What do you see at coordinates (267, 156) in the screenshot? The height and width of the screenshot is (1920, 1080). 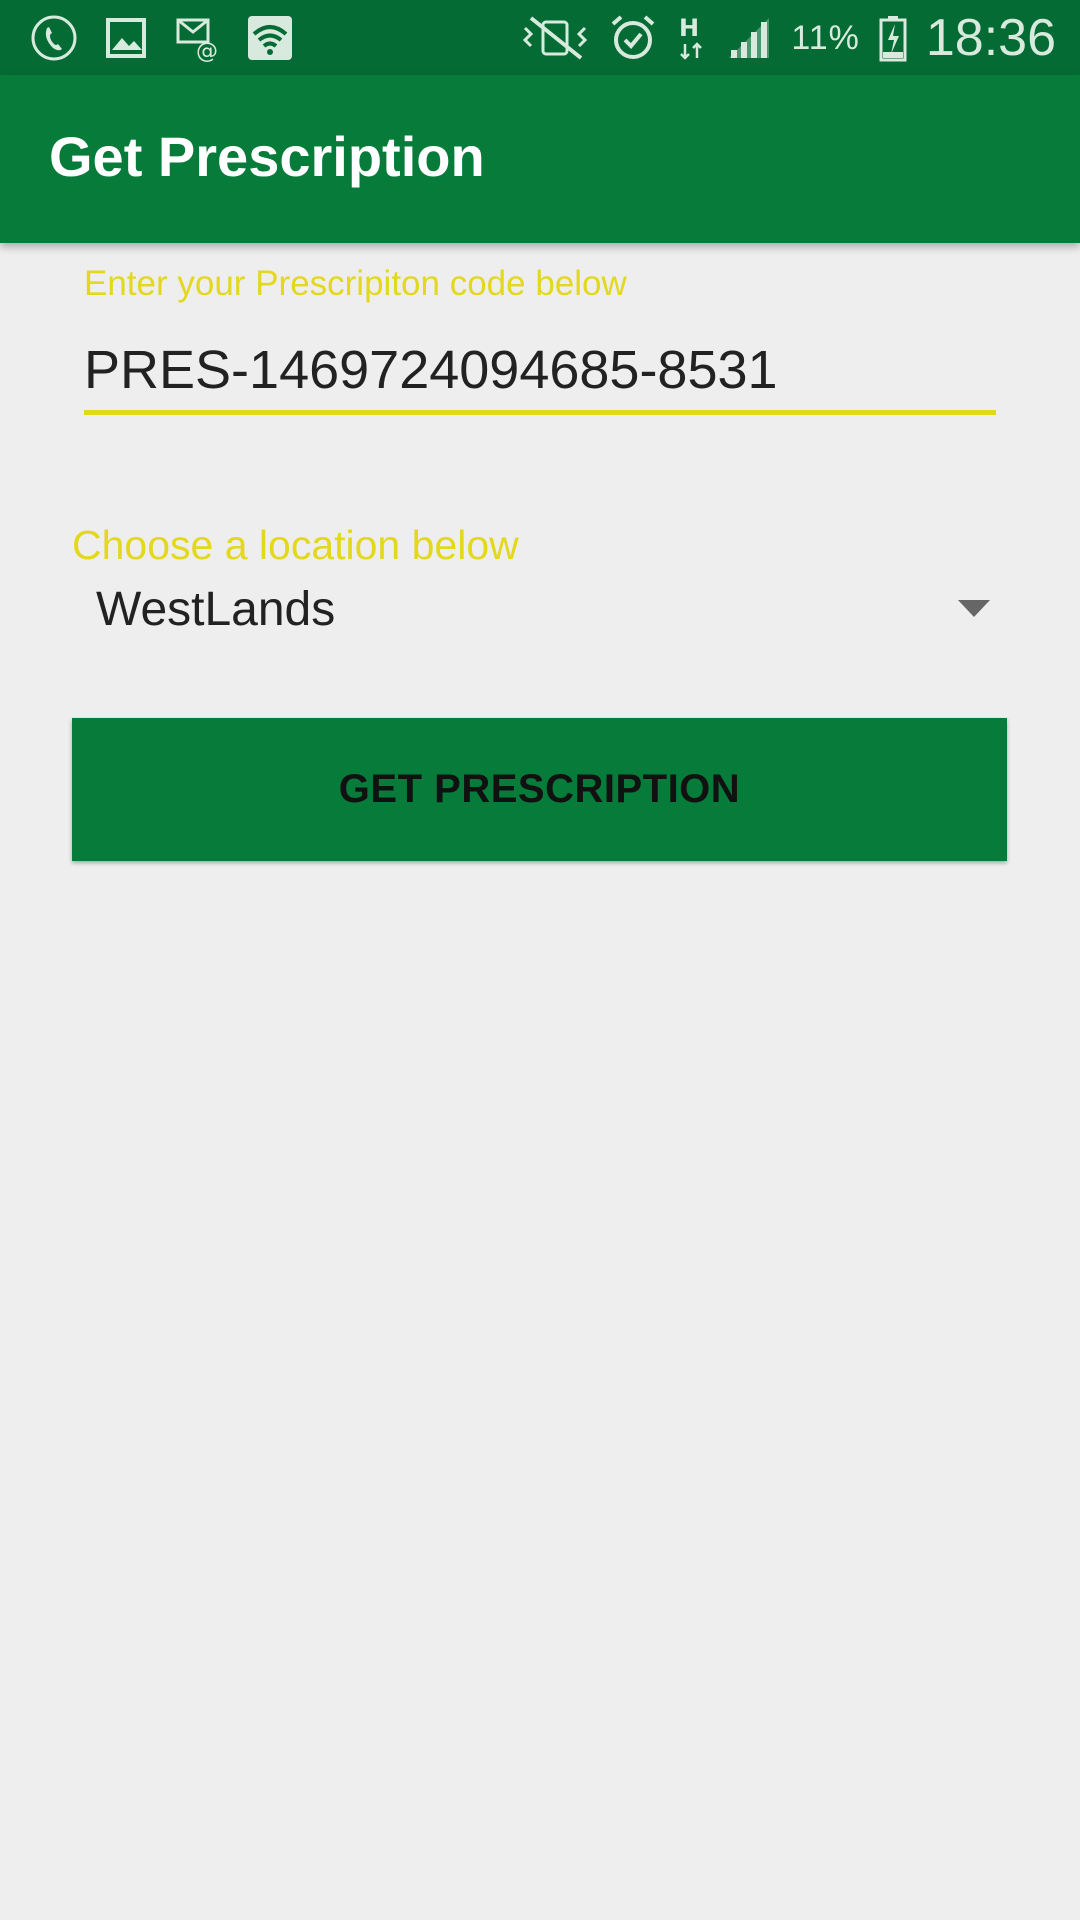 I see `page-title: Get Prescription` at bounding box center [267, 156].